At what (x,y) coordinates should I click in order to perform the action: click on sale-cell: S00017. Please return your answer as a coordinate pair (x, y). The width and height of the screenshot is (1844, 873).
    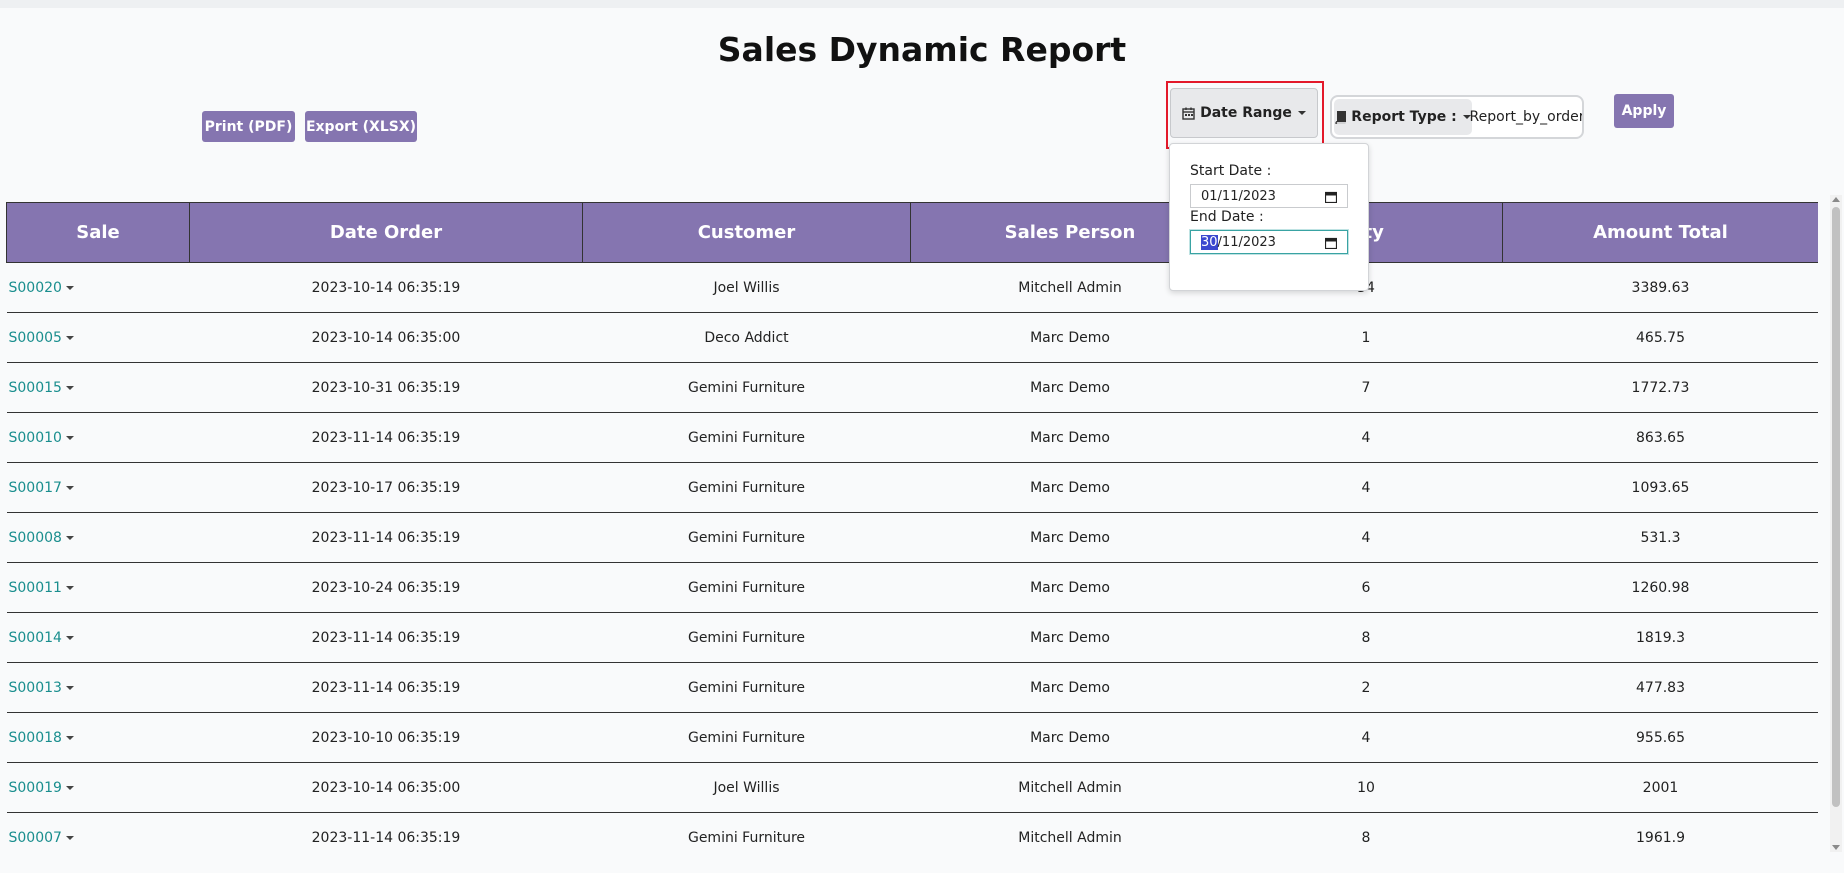
    Looking at the image, I should click on (98, 487).